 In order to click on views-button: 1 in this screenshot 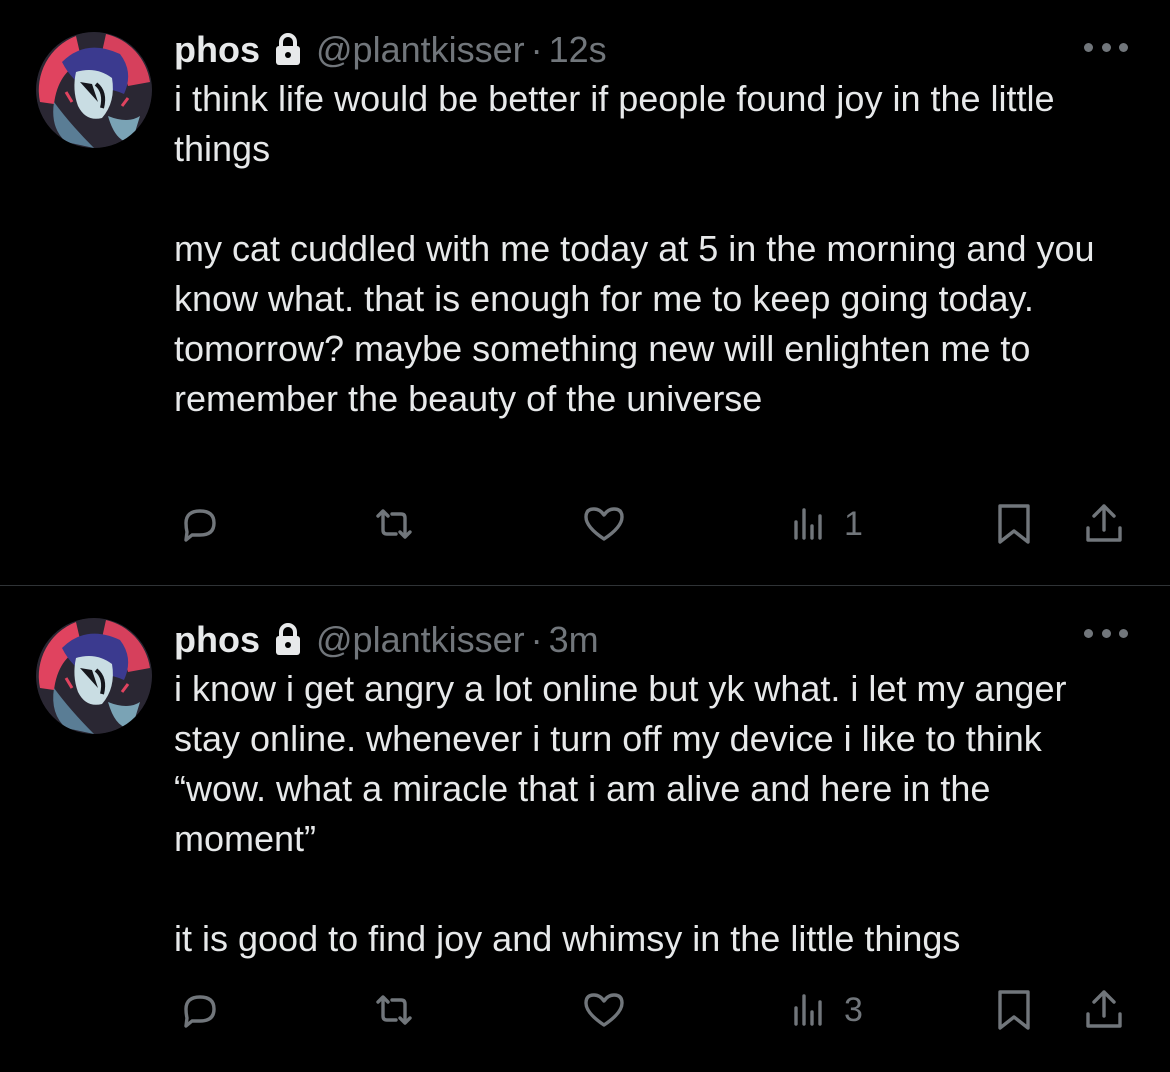, I will do `click(824, 524)`.